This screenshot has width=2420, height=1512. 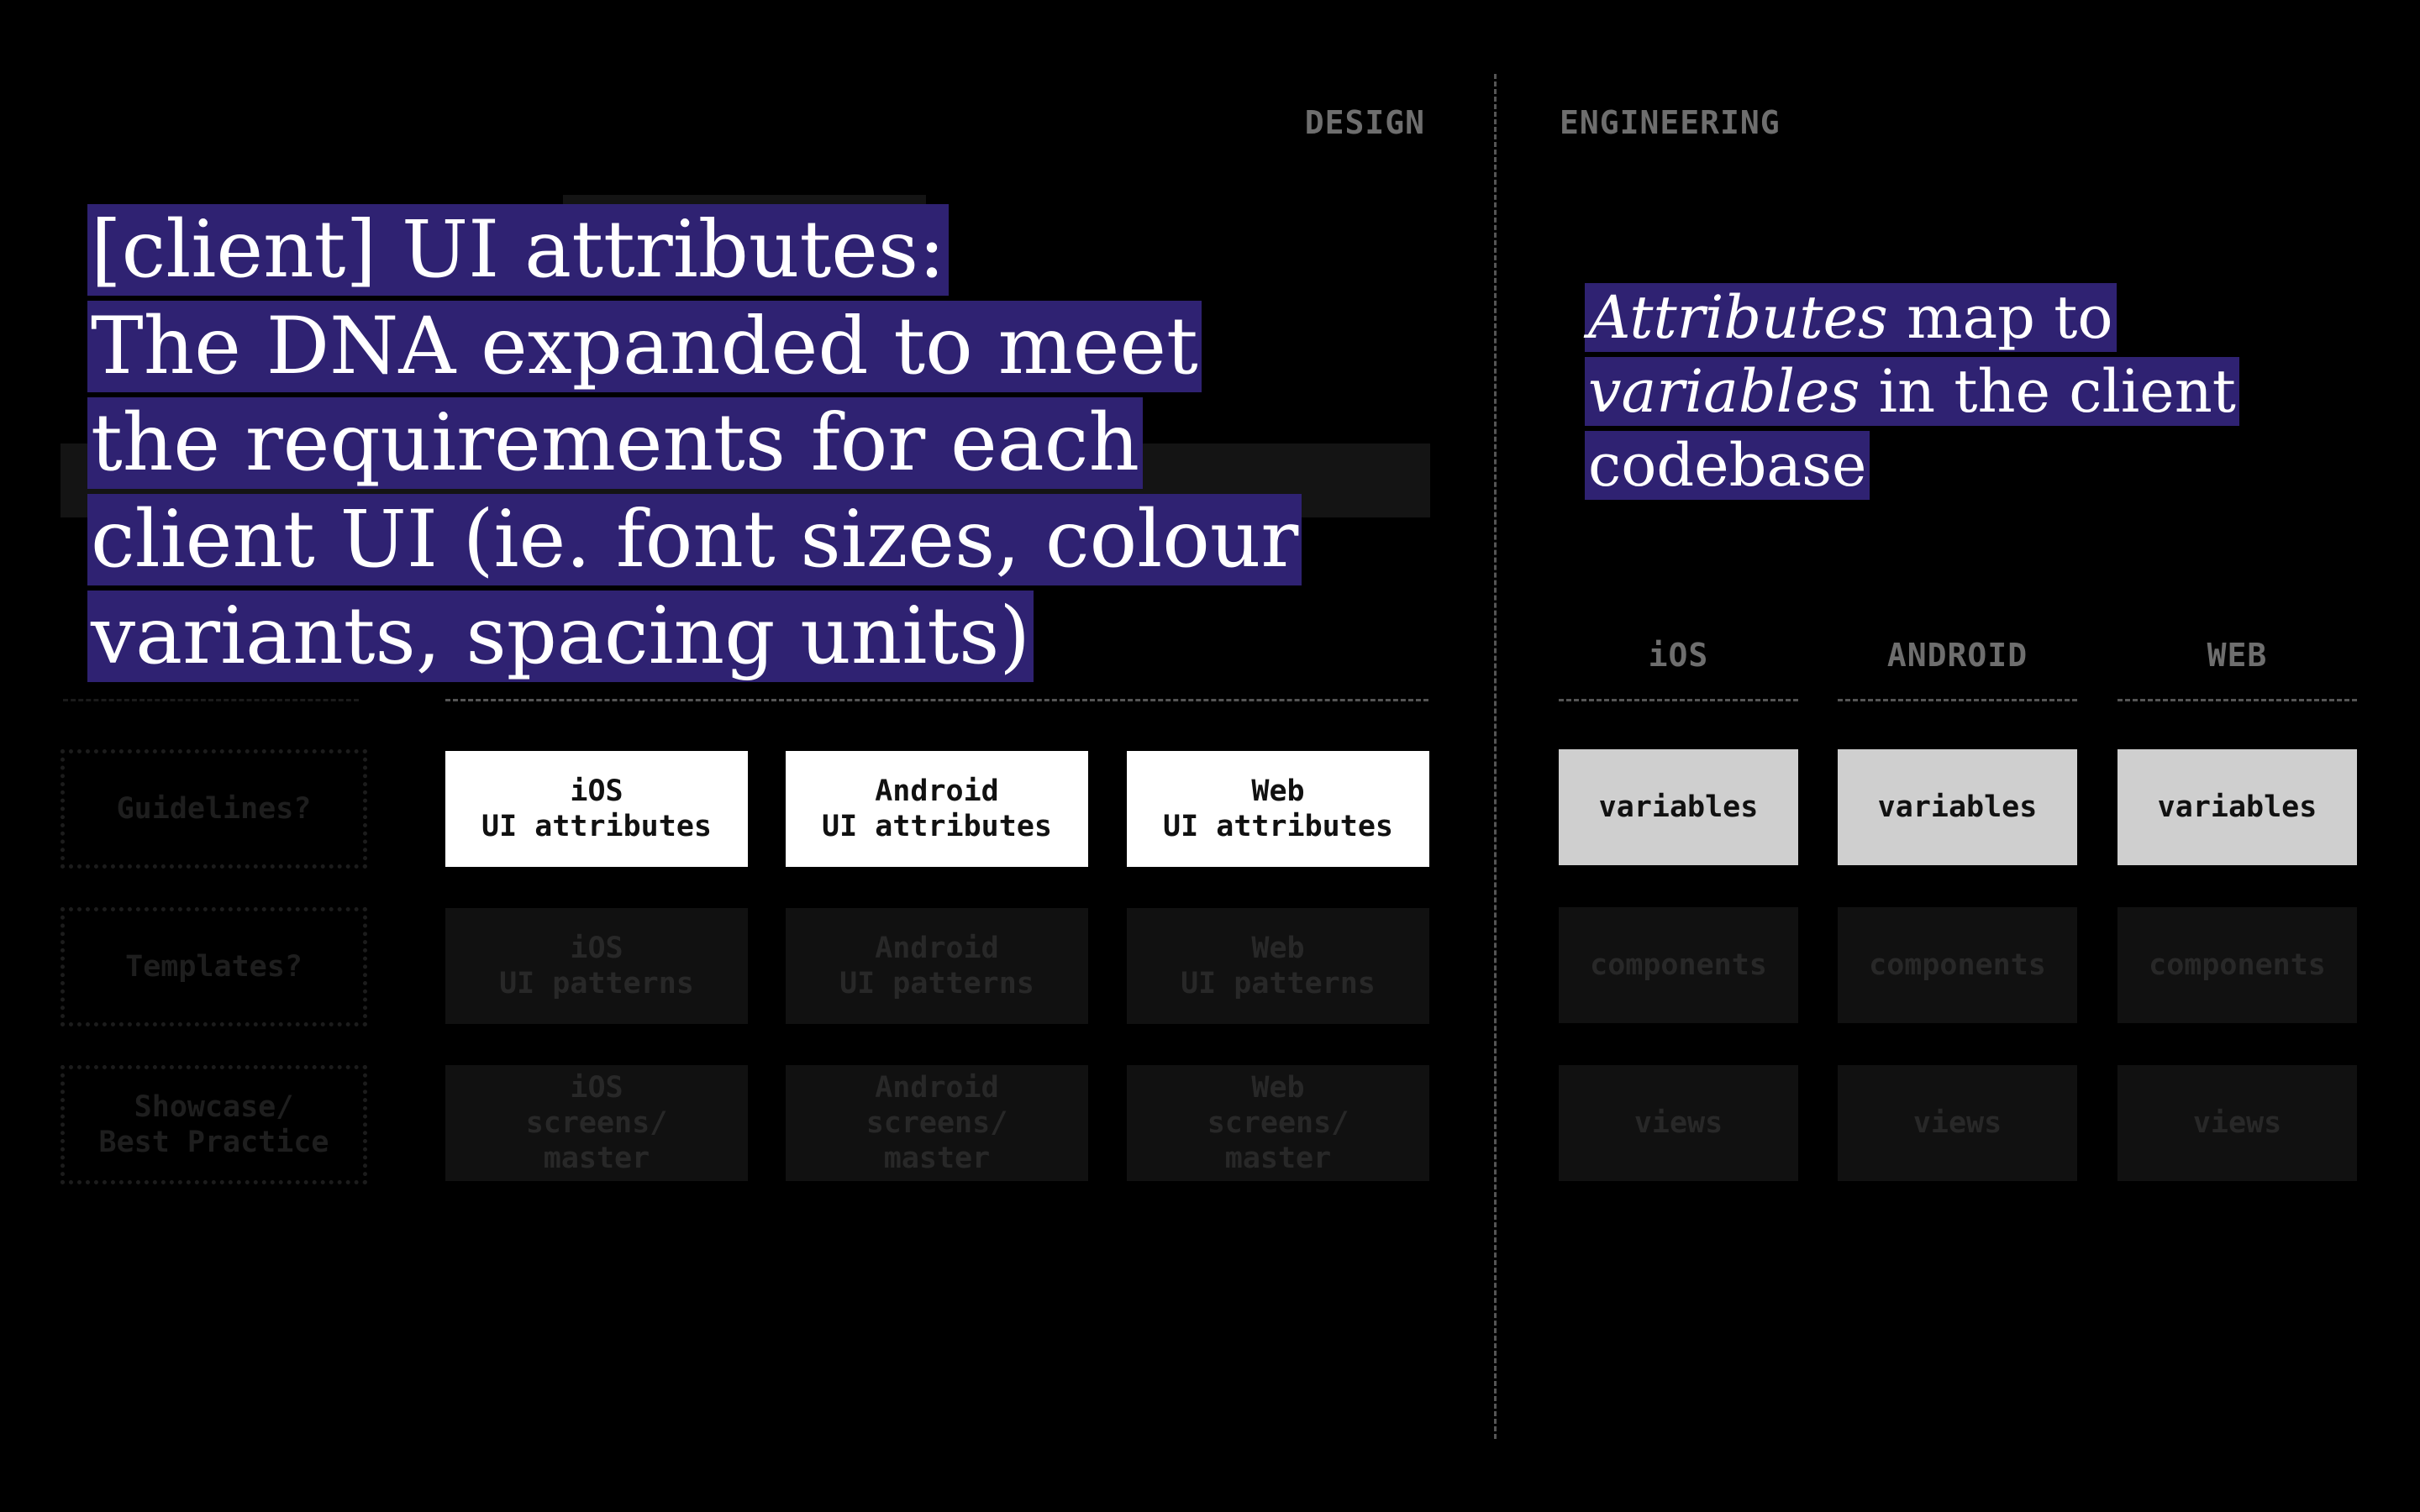 I want to click on ios-header: iOS, so click(x=1679, y=655).